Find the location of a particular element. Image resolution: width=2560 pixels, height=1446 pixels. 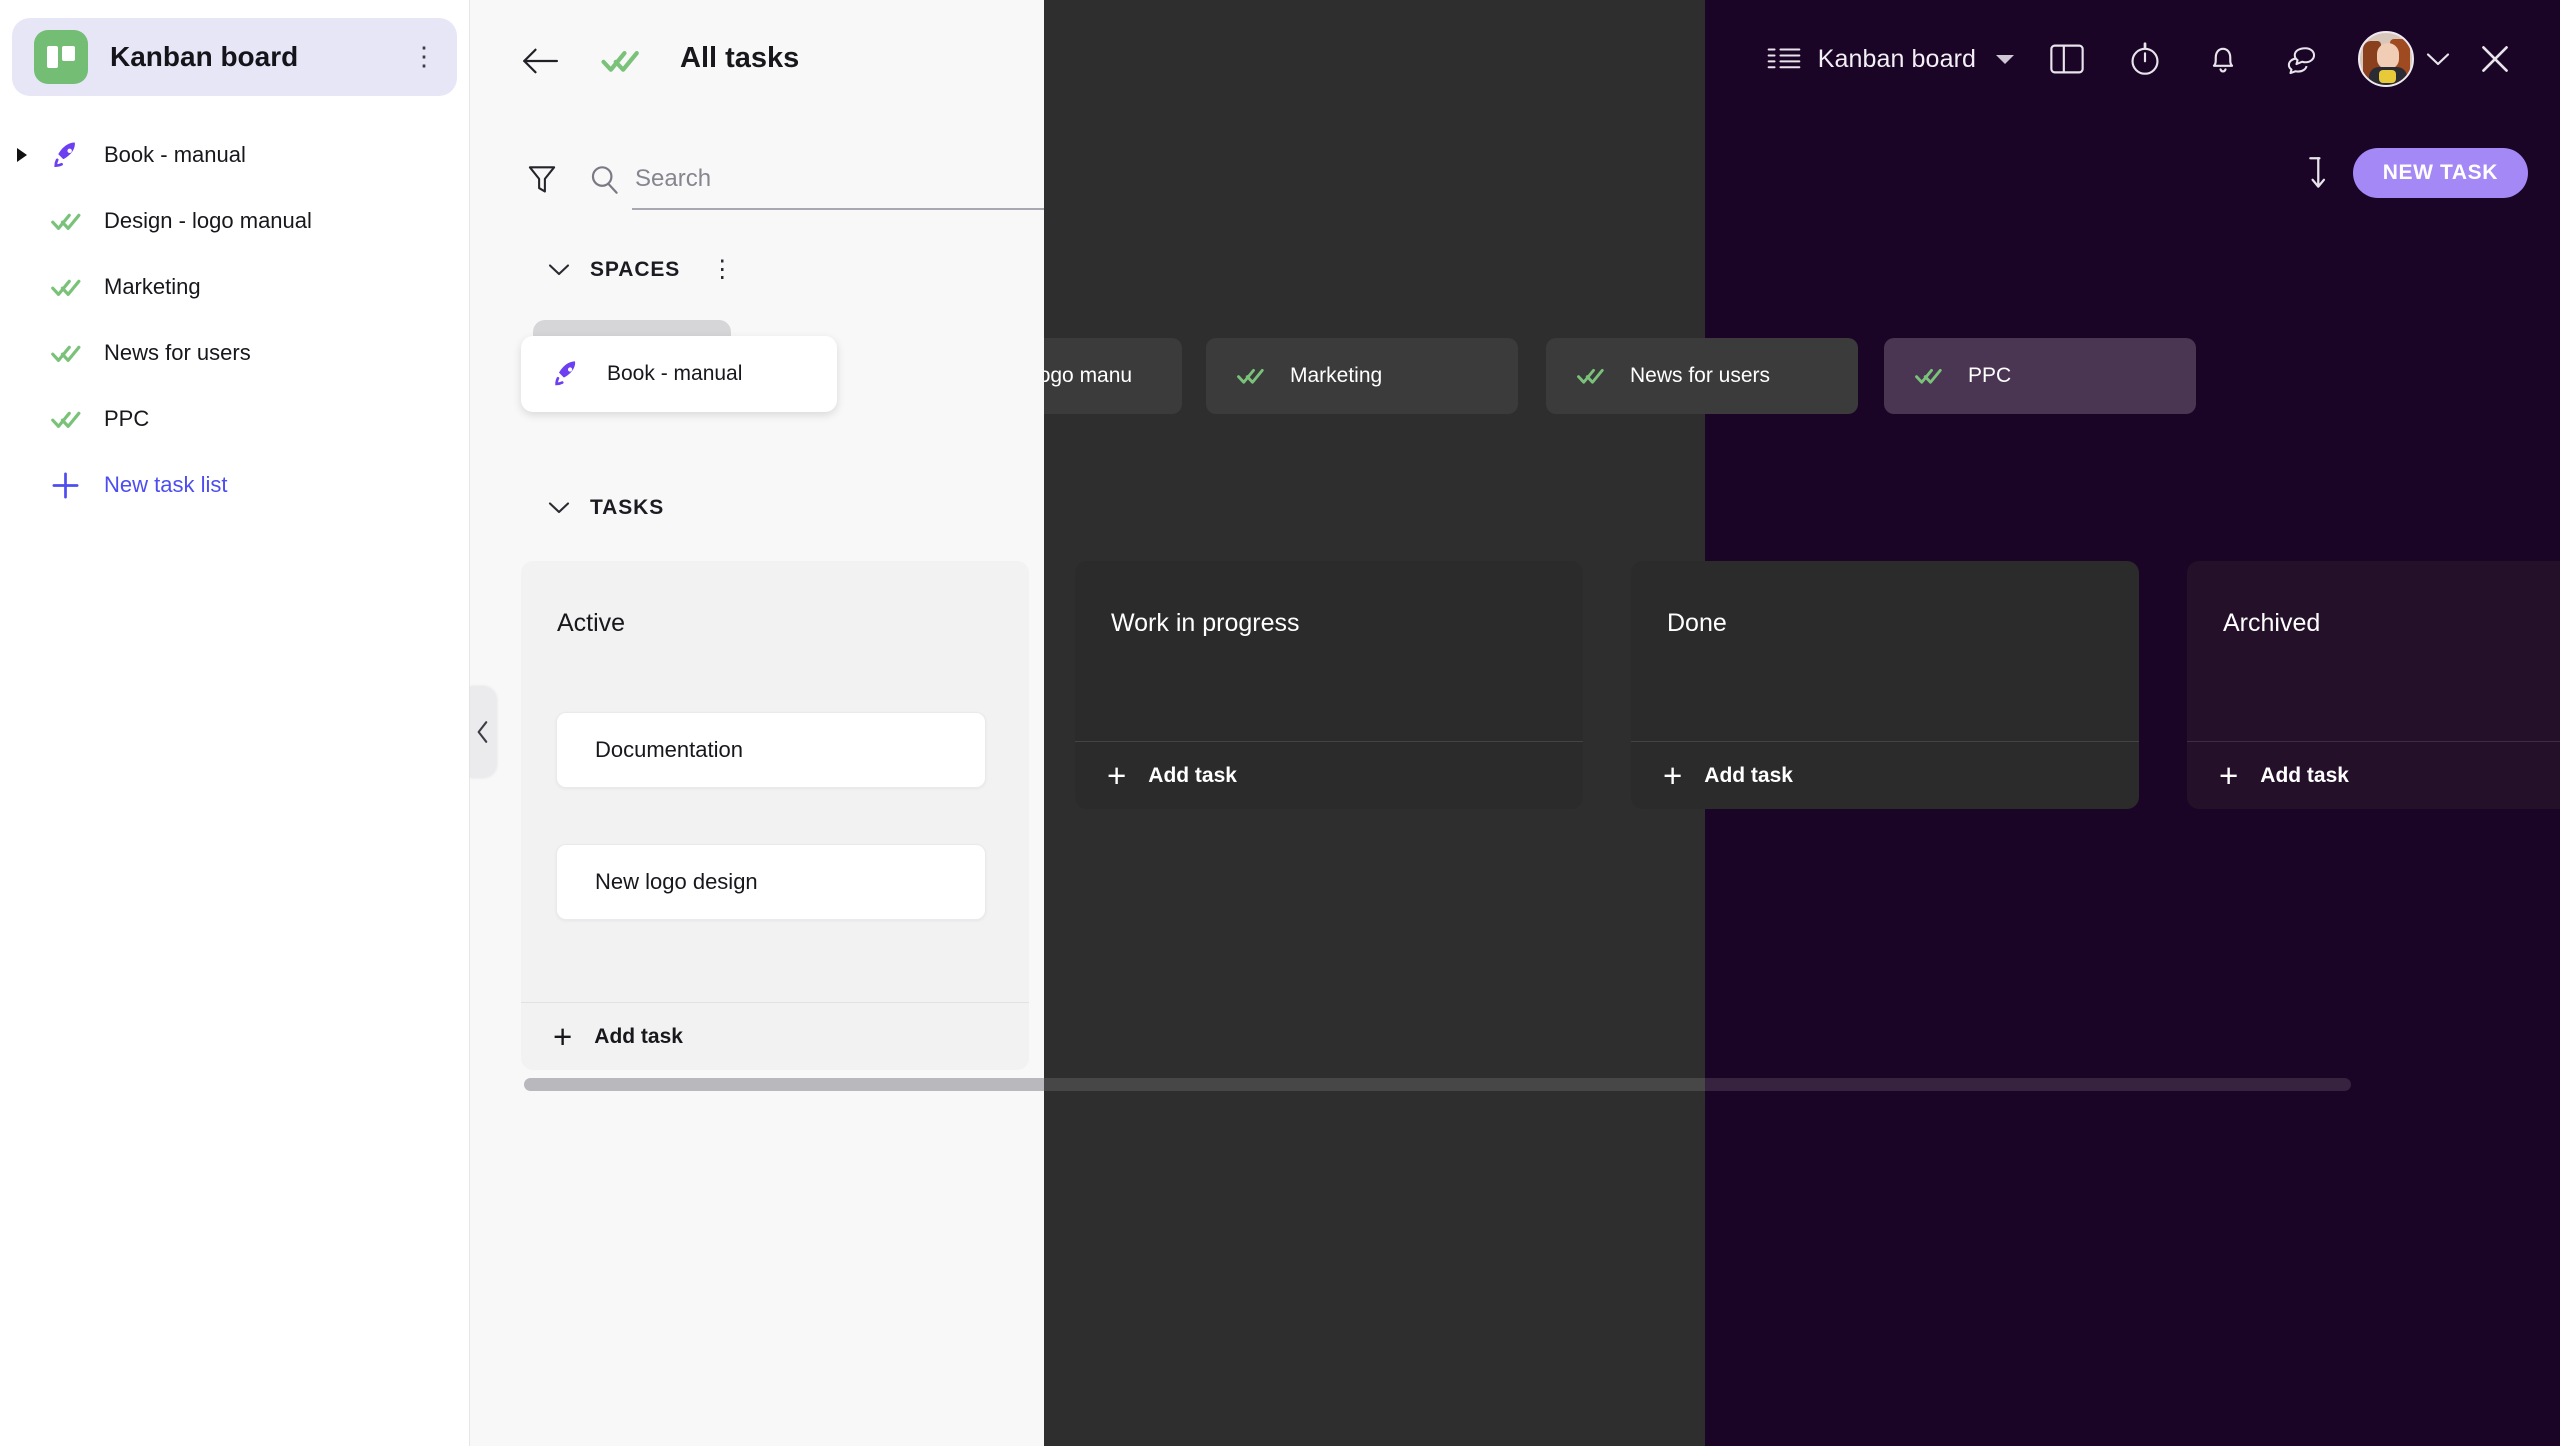

notification-bell-icon is located at coordinates (2223, 59).